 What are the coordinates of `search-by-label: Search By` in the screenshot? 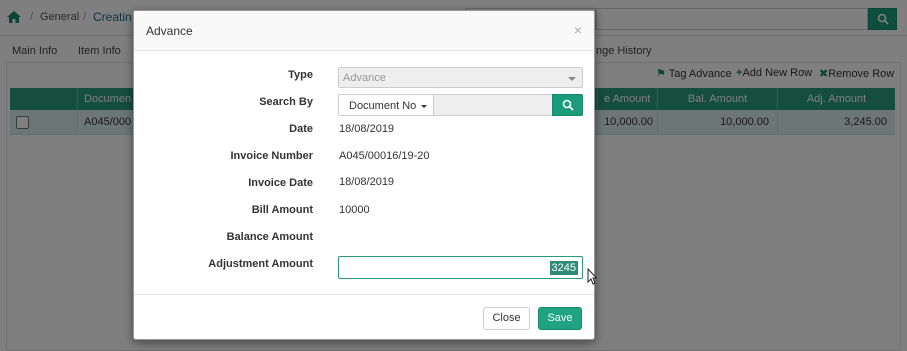 It's located at (286, 102).